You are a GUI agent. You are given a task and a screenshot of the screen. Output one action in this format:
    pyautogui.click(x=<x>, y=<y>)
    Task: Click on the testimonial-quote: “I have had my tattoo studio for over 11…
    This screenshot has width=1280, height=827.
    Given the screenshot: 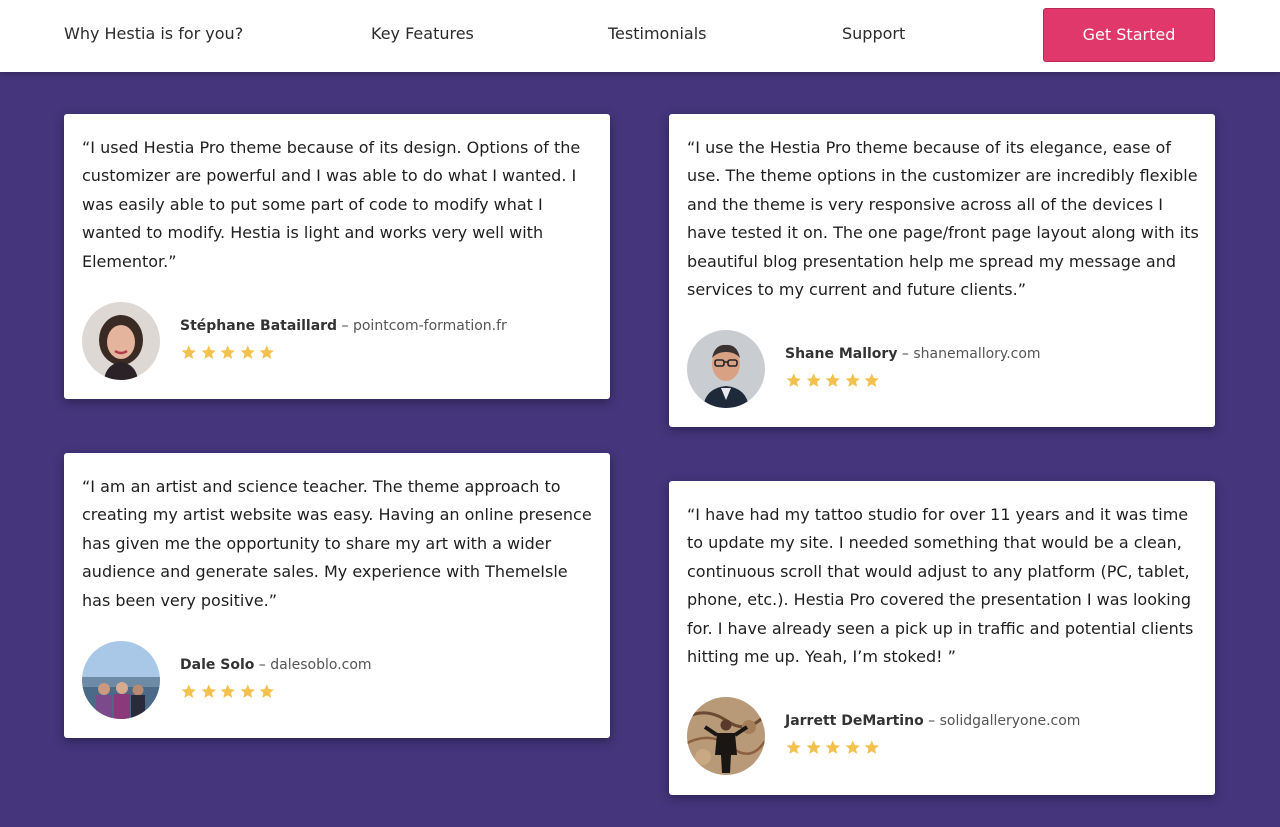 What is the action you would take?
    pyautogui.click(x=940, y=586)
    